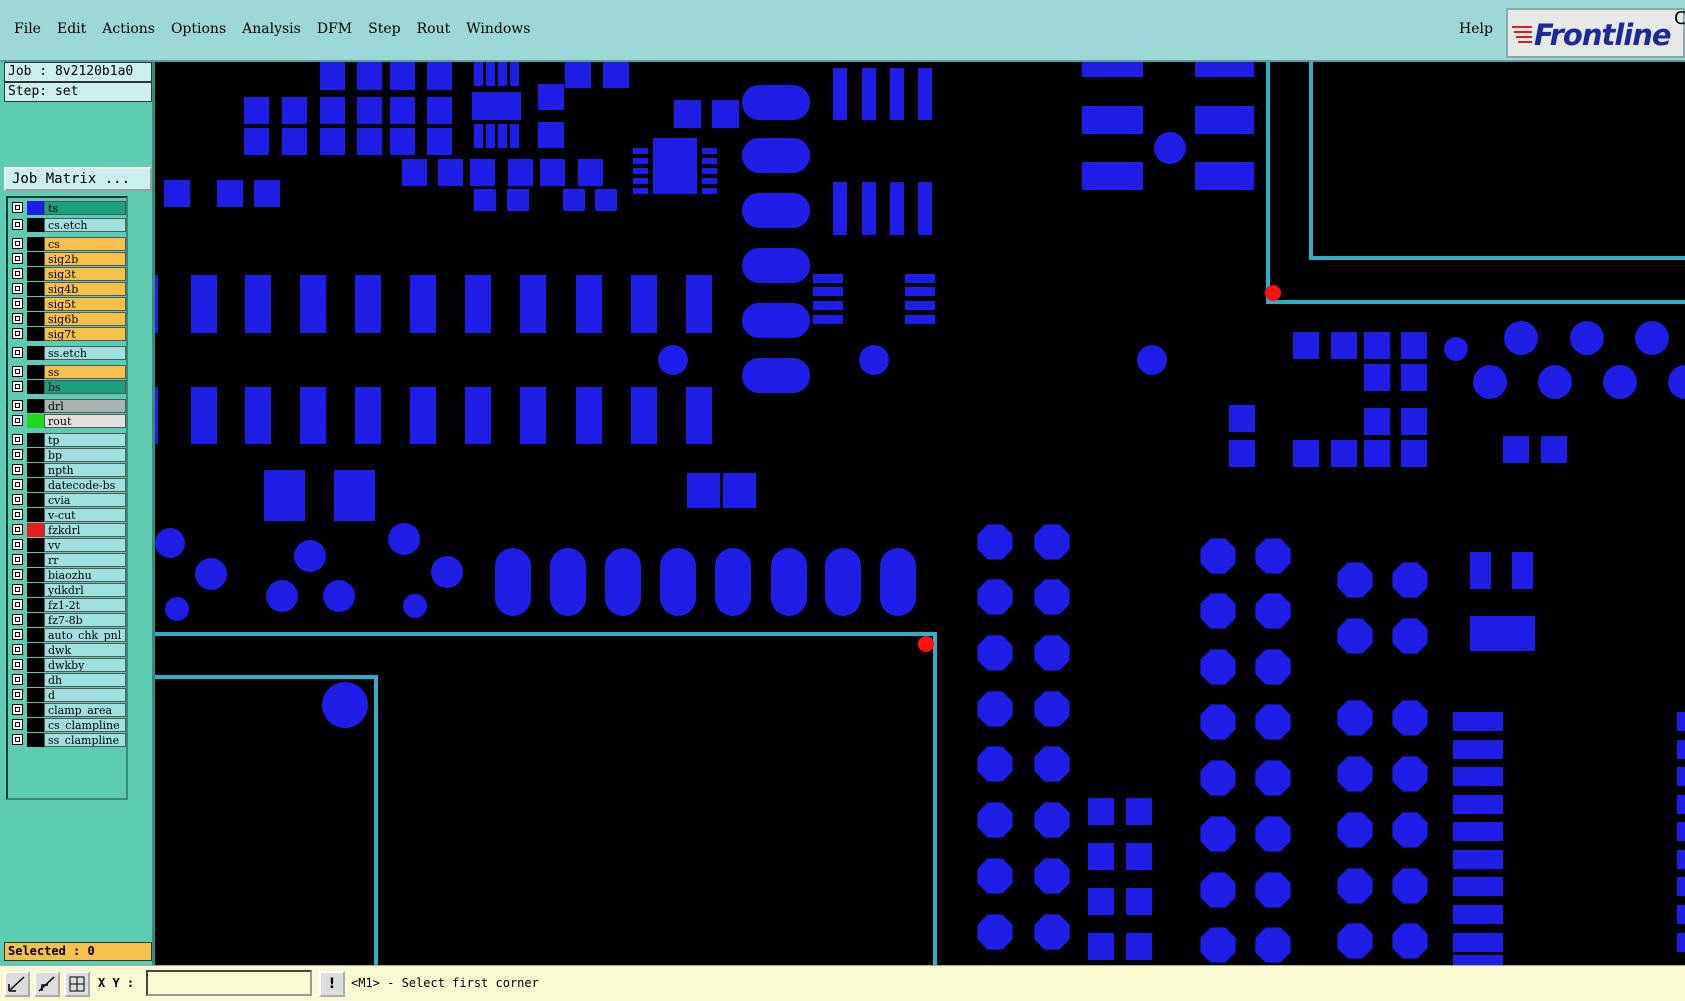 This screenshot has height=1001, width=1685. I want to click on layer-row-sig5t: sig5t, so click(68, 304).